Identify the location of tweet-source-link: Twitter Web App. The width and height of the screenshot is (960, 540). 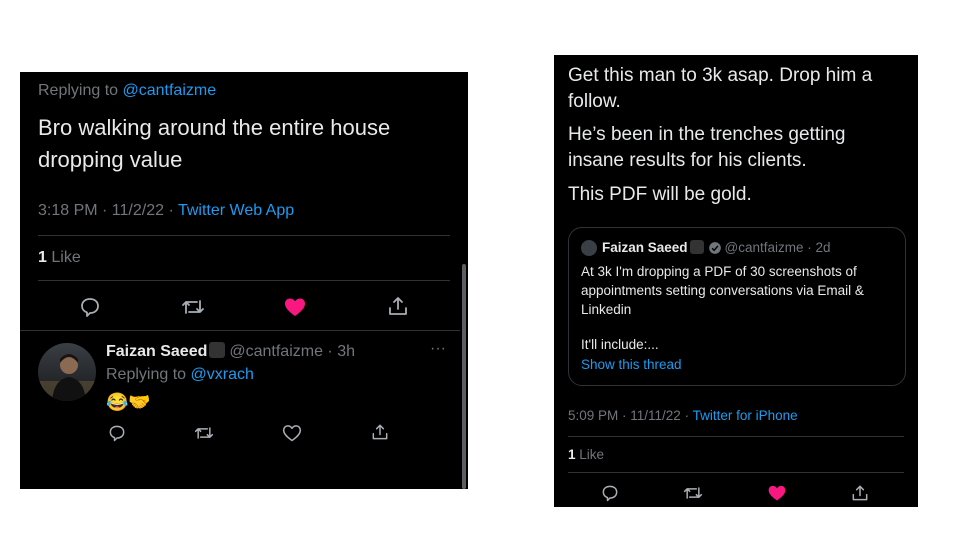
(236, 210).